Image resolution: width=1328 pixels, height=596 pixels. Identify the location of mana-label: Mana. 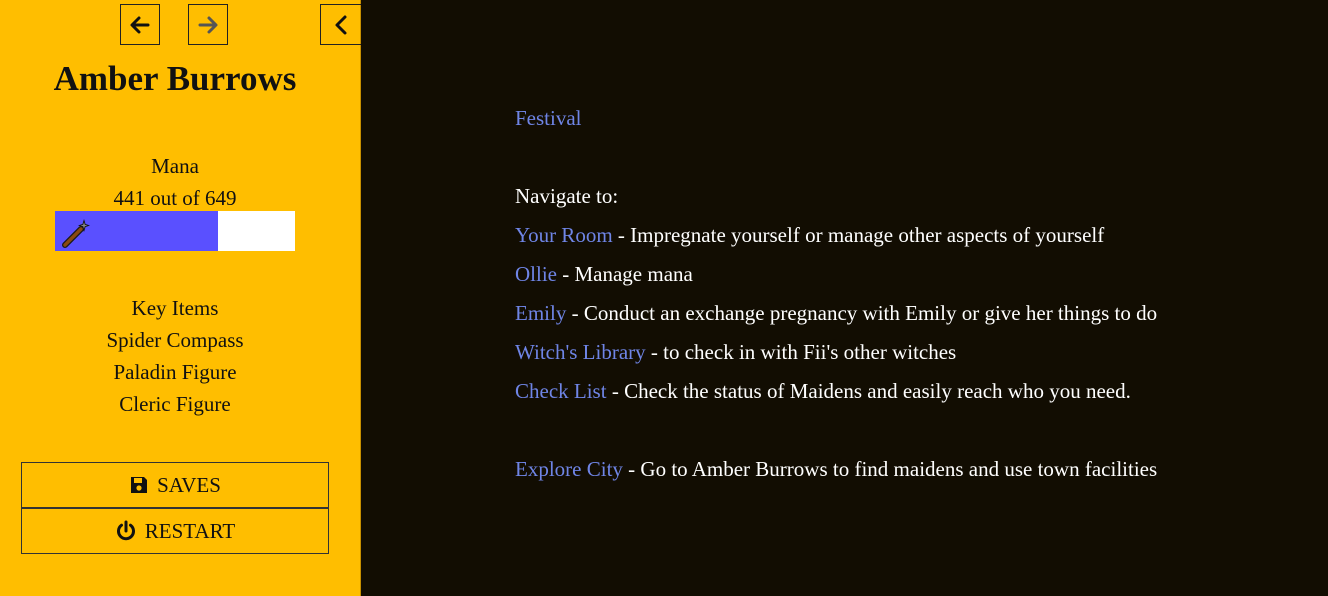
(175, 166).